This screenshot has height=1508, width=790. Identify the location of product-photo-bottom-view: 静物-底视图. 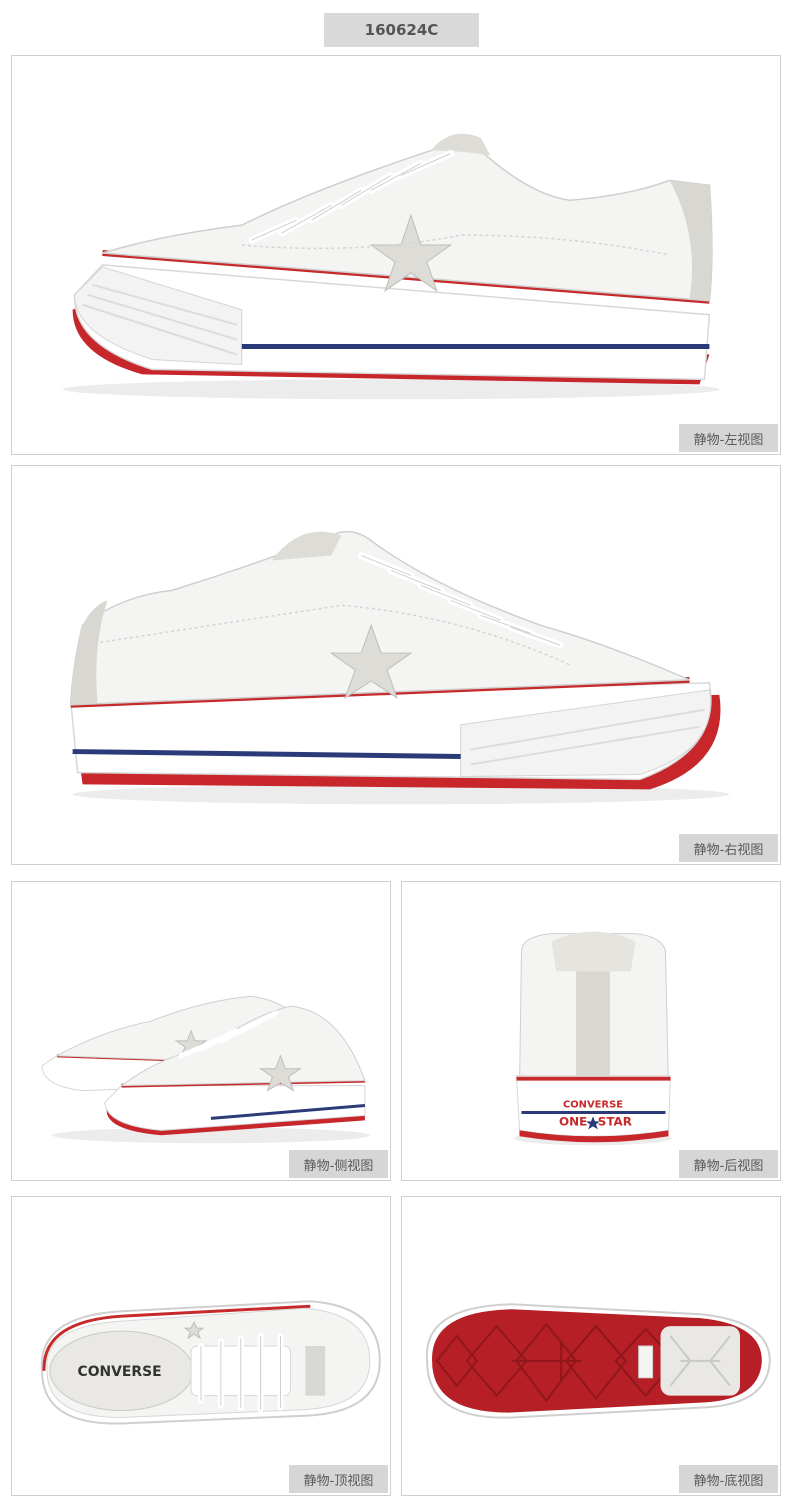
(591, 1346).